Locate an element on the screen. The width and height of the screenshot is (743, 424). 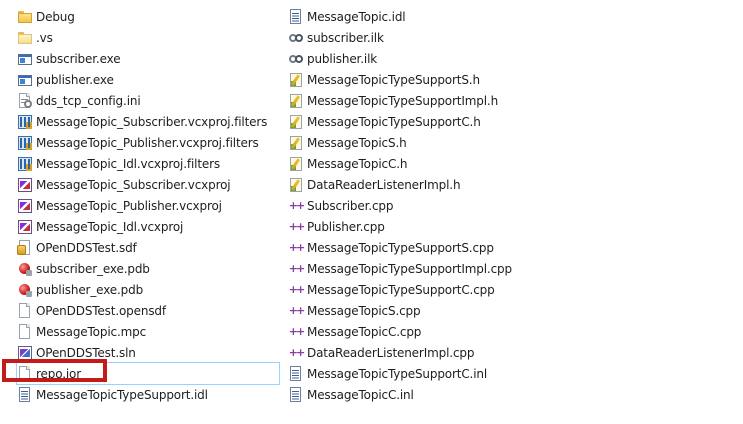
file-item-publisher-cpp: ++ Publisher.cpp is located at coordinates (438, 226).